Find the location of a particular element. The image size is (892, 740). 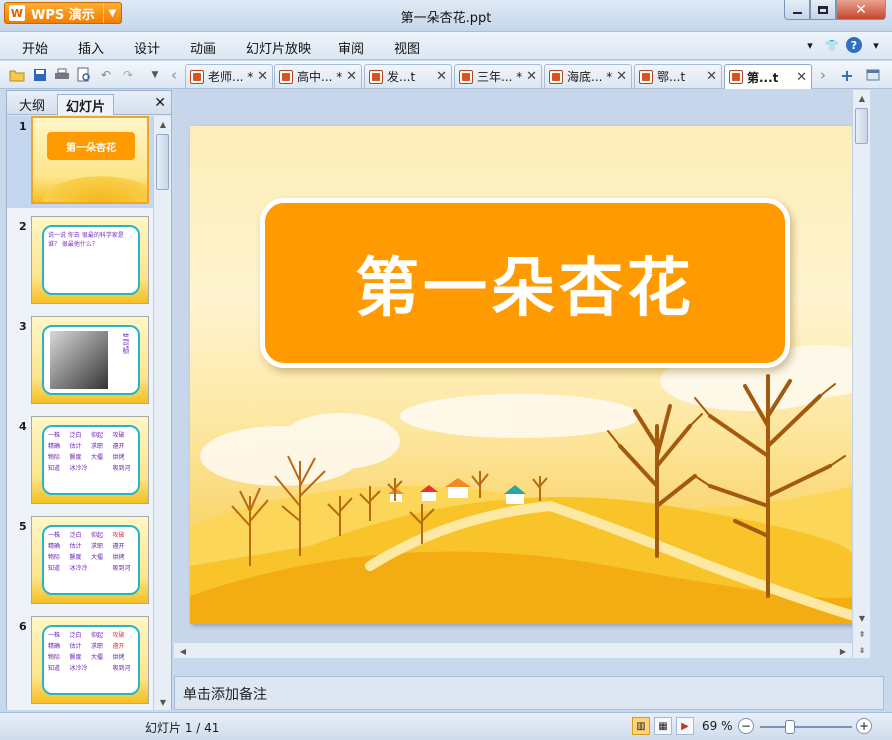

thumbnail-slide-5: 一株 泛白 仰起 攻破 精确 估计 求职 遵开 物际 颤度 大擂 烘烤 知道 冰冷冷 吸到河 is located at coordinates (90, 560).